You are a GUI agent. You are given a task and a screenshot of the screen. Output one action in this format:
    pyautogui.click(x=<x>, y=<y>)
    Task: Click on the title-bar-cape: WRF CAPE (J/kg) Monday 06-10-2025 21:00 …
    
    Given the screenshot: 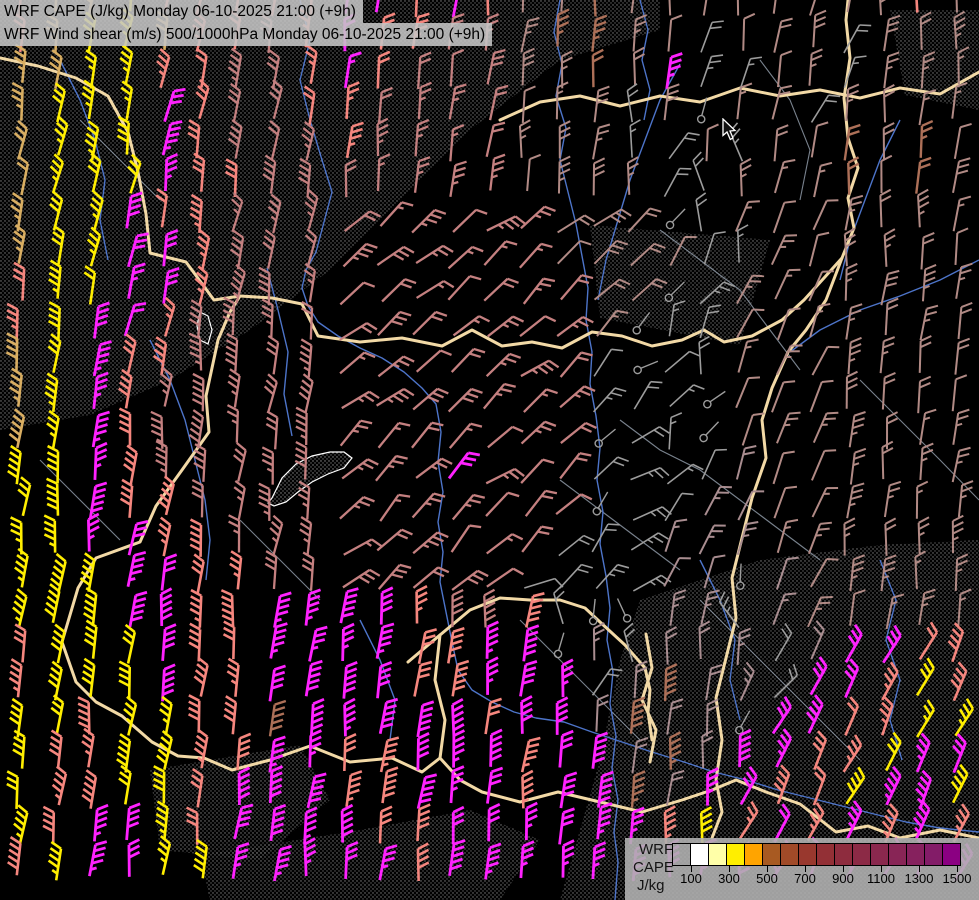 What is the action you would take?
    pyautogui.click(x=181, y=11)
    